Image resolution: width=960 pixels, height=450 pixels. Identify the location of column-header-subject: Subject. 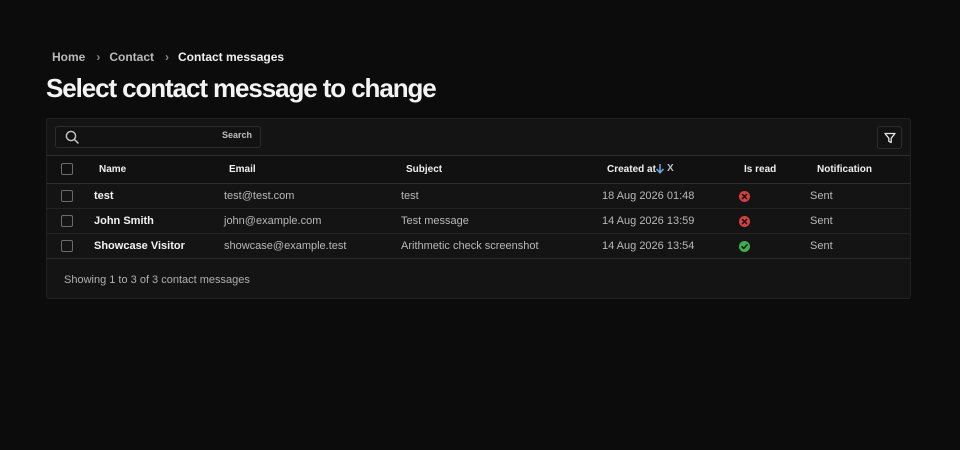
(424, 169).